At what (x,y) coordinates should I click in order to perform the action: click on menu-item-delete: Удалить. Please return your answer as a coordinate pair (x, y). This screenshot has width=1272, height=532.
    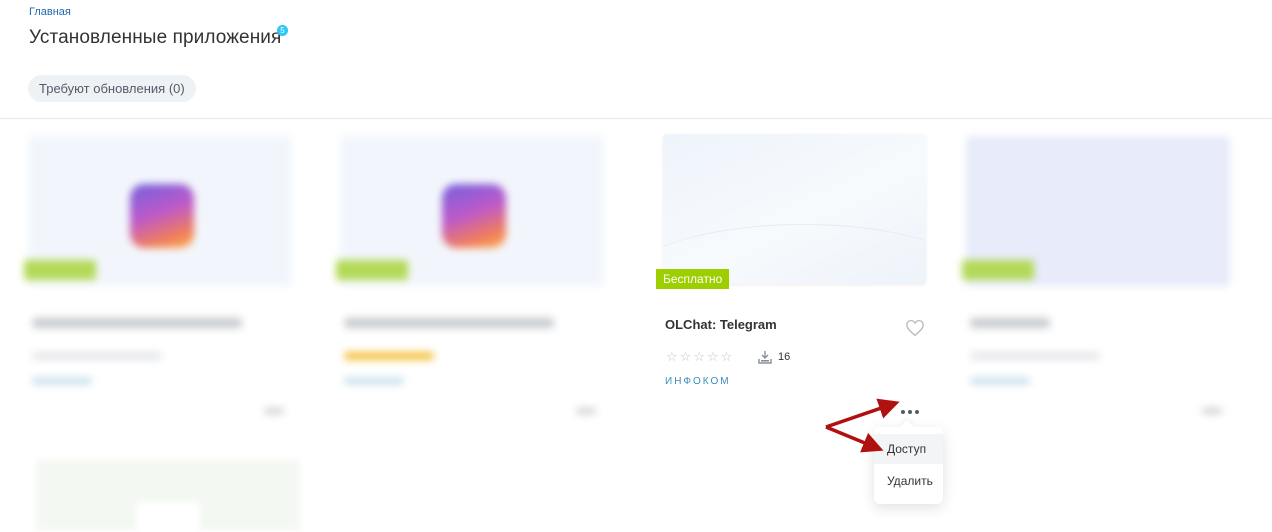
    Looking at the image, I should click on (908, 481).